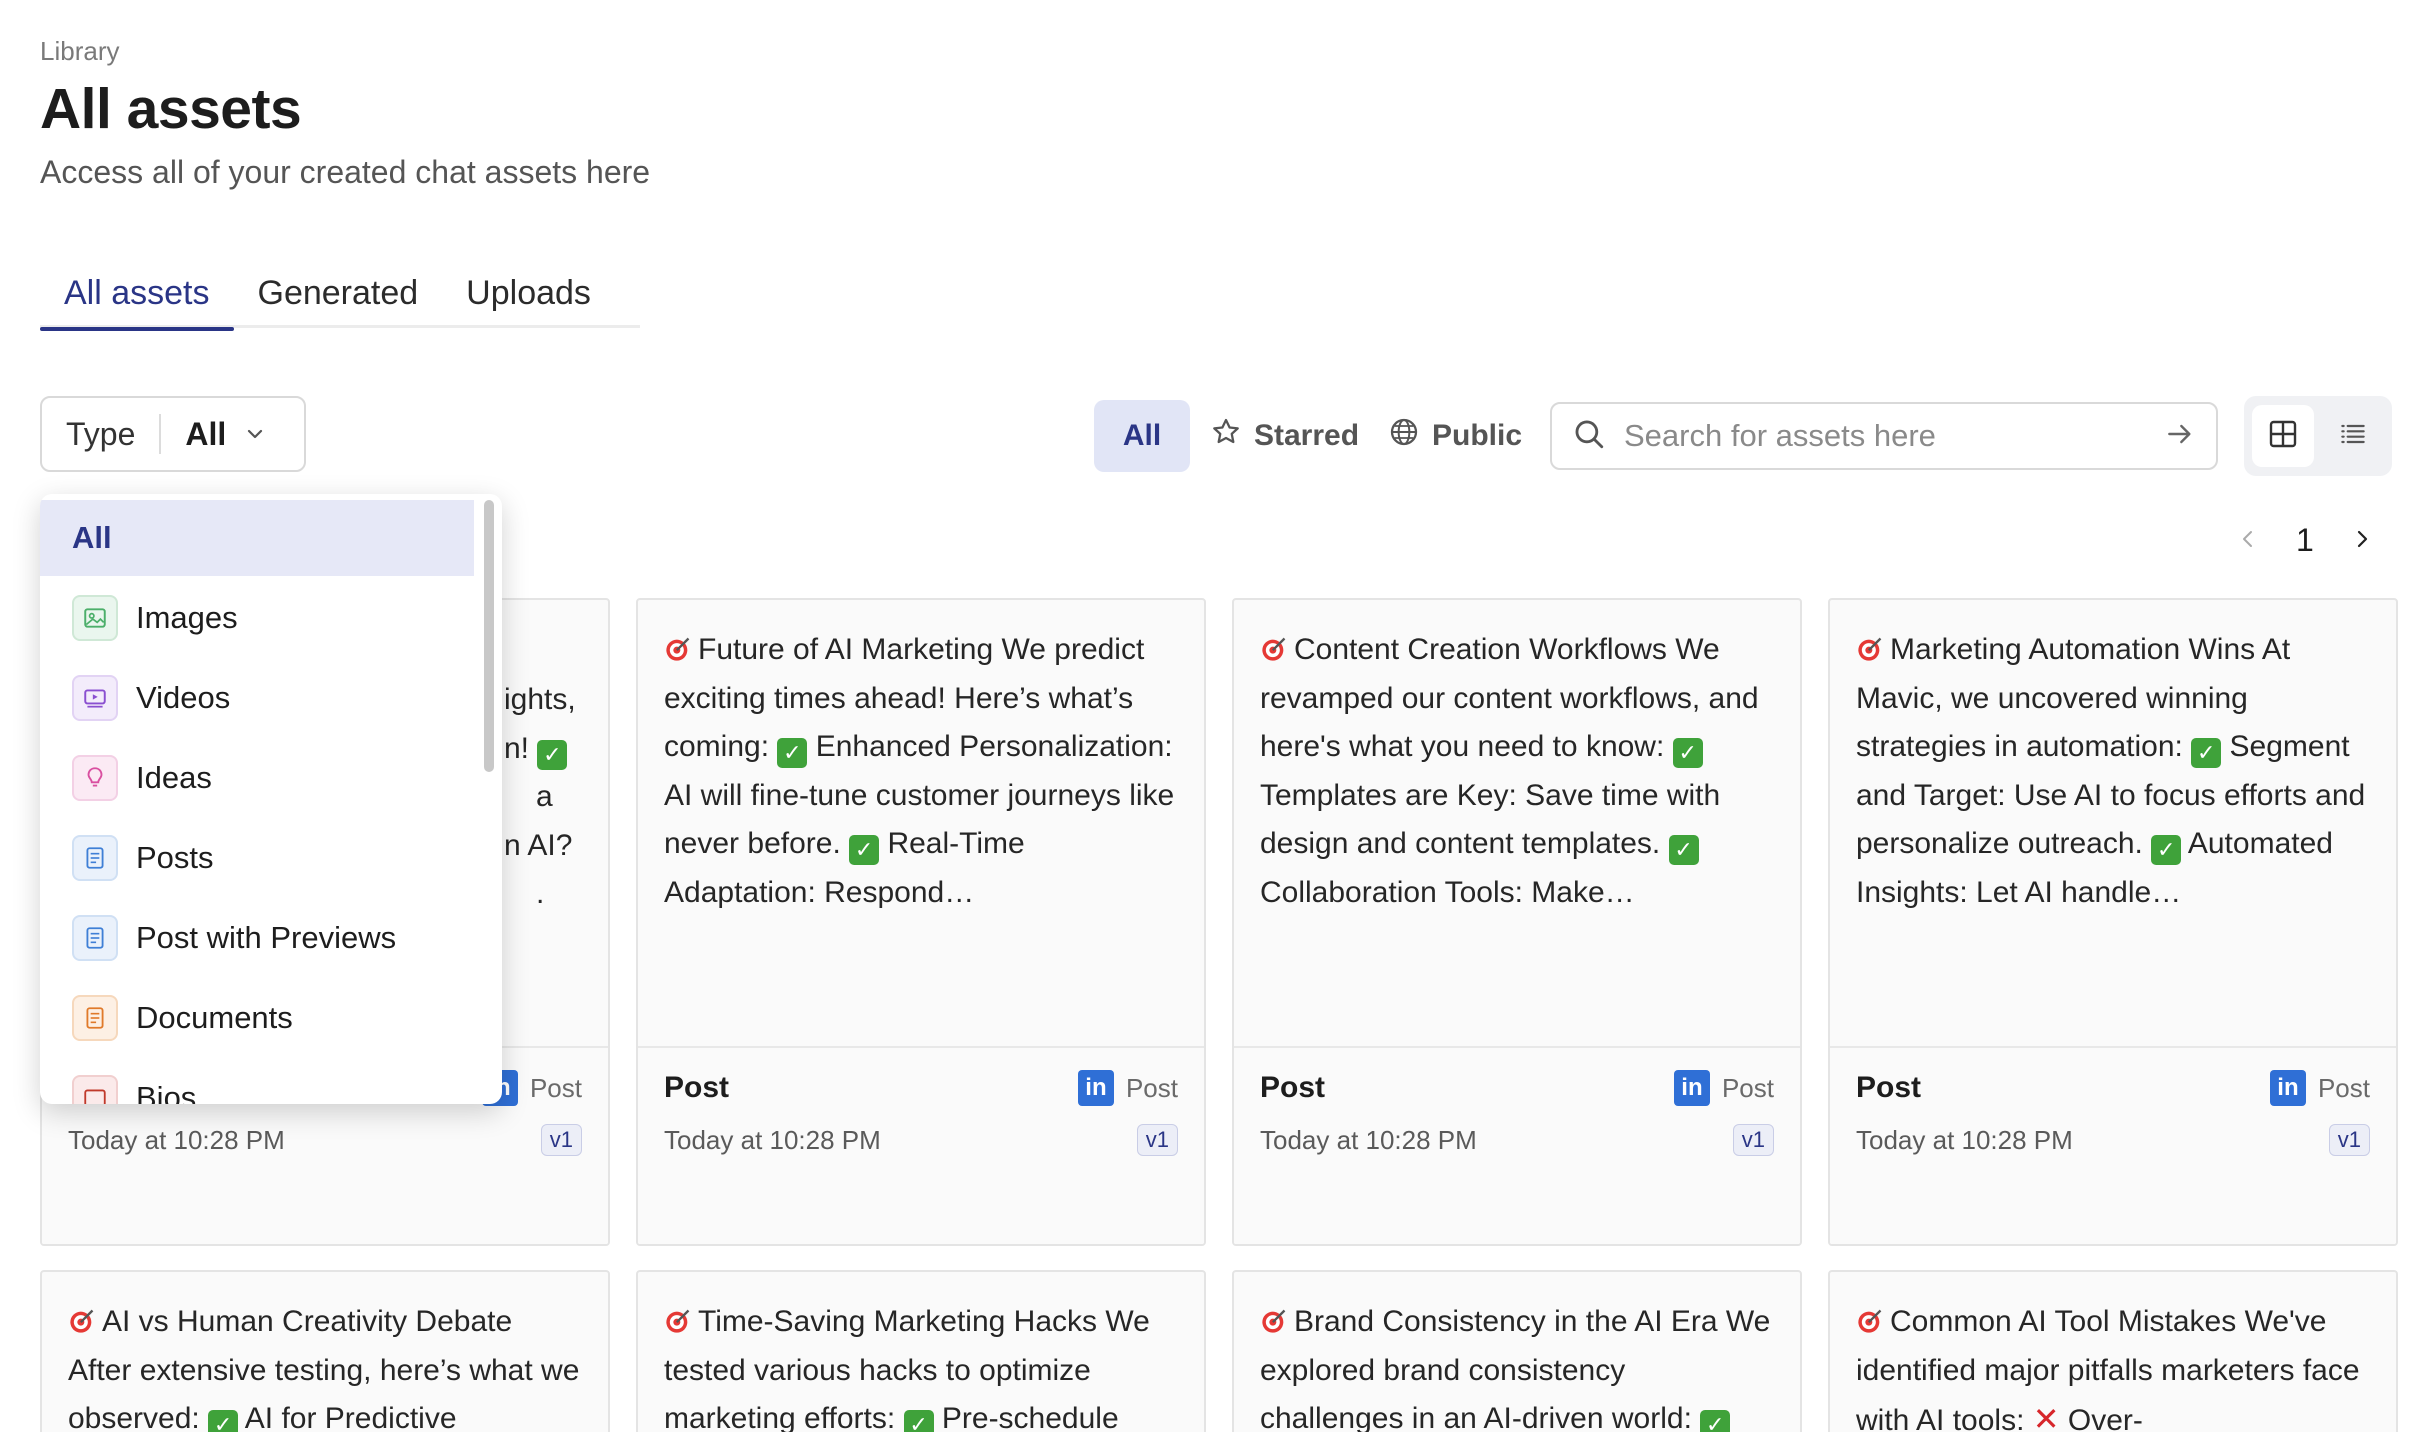  I want to click on dropdown-option-images: Images, so click(257, 618).